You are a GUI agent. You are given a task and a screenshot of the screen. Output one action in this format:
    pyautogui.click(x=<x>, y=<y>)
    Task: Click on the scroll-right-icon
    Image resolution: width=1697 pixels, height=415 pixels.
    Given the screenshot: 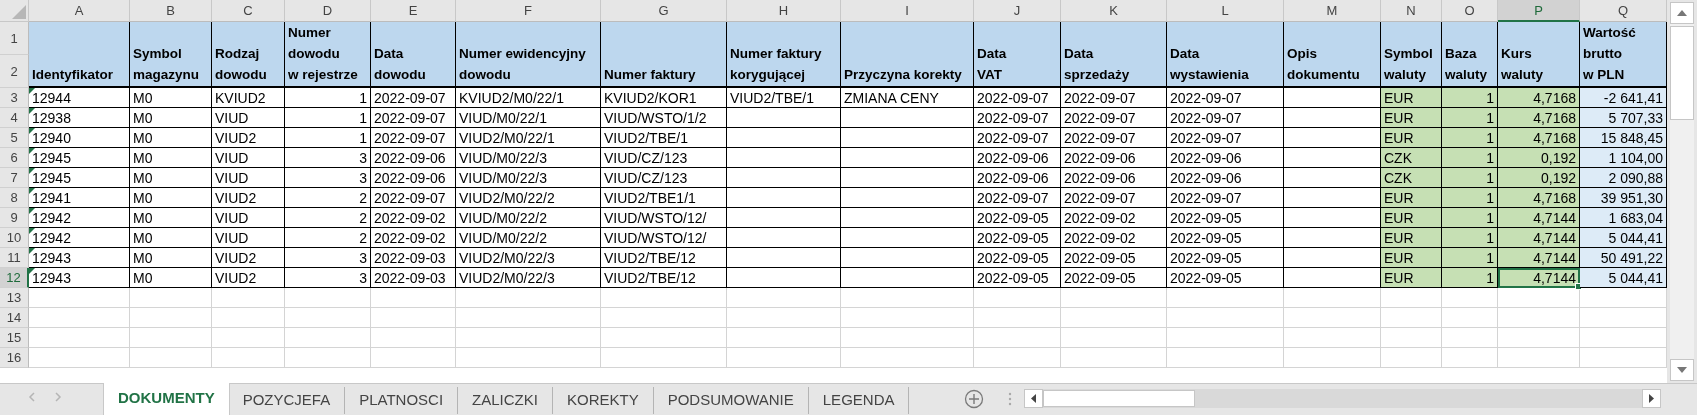 What is the action you would take?
    pyautogui.click(x=1651, y=398)
    